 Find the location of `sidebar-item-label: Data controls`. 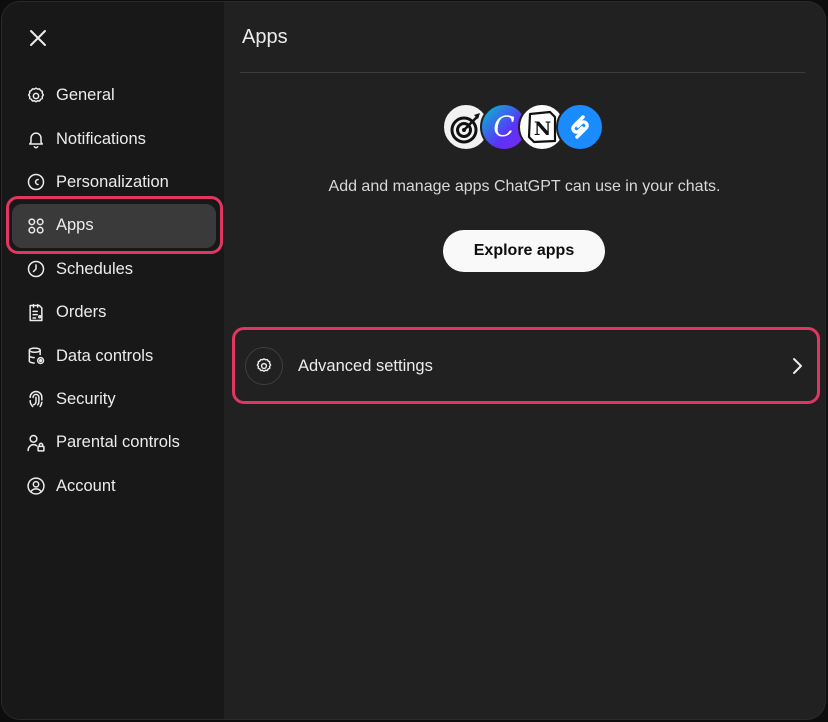

sidebar-item-label: Data controls is located at coordinates (105, 355).